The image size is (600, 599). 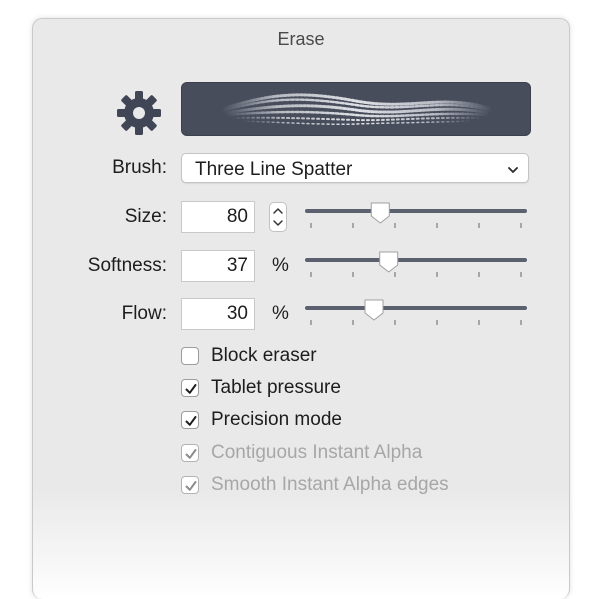 I want to click on checkbox-label: Tablet pressure, so click(x=276, y=387).